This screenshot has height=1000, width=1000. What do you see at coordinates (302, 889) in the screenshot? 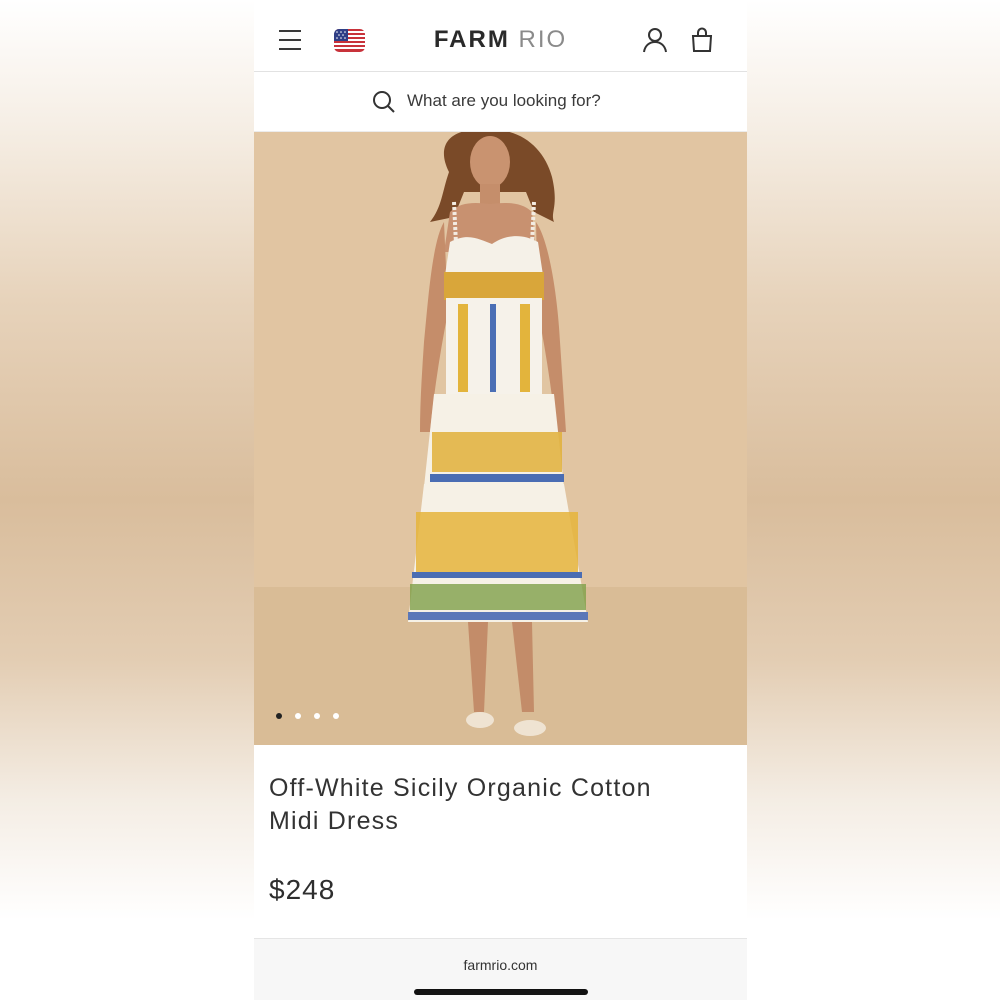
I see `product-price: $248` at bounding box center [302, 889].